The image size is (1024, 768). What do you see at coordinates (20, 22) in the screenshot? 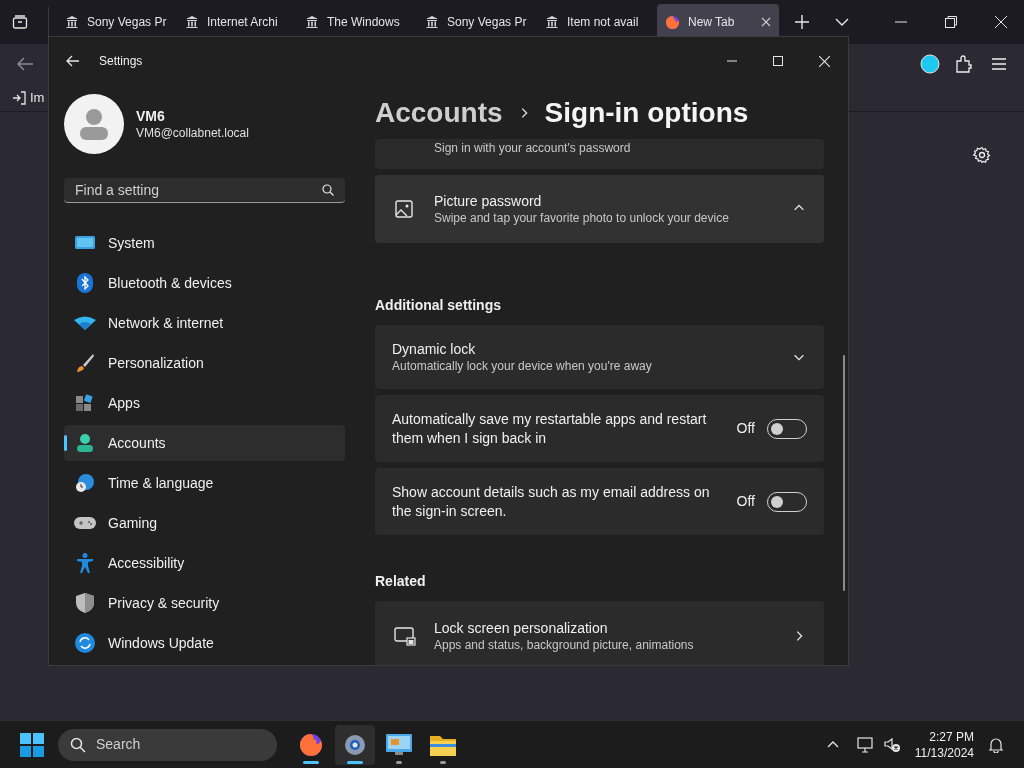
I see `tab-list-icon` at bounding box center [20, 22].